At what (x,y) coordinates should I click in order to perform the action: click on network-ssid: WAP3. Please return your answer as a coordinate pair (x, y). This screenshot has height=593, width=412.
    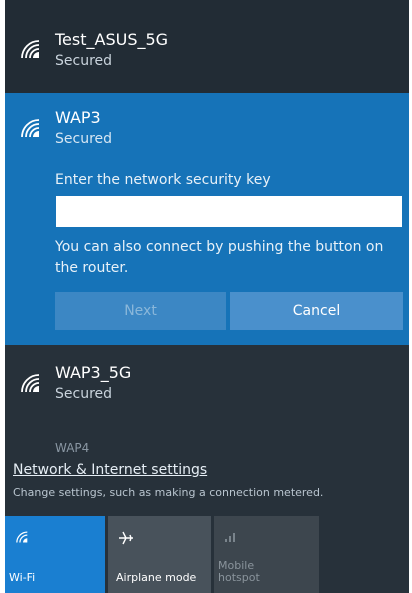
    Looking at the image, I should click on (78, 117).